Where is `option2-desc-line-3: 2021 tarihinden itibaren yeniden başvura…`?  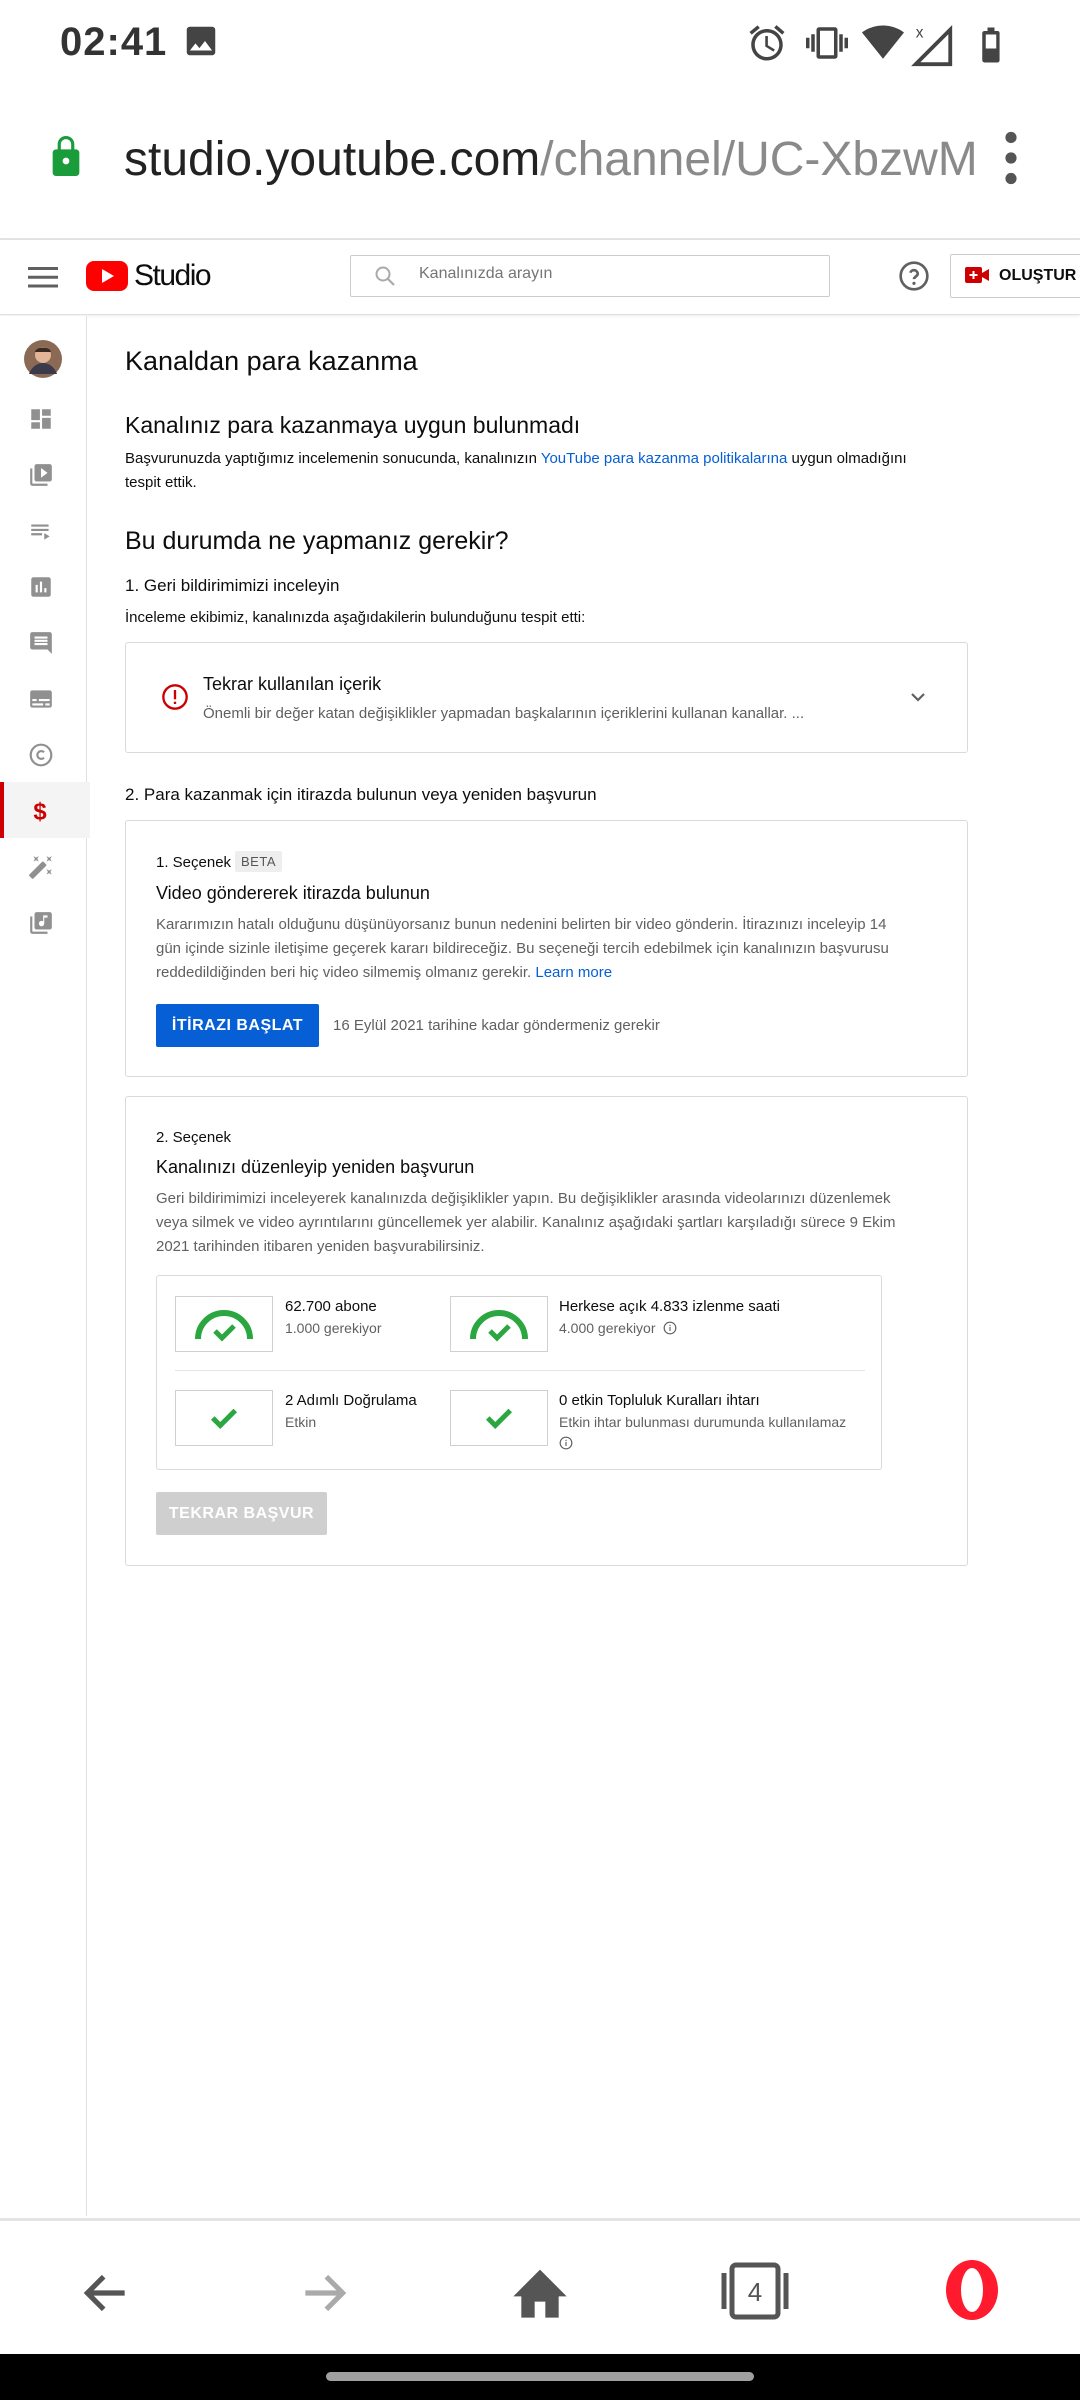
option2-desc-line-3: 2021 tarihinden itibaren yeniden başvura… is located at coordinates (320, 1246).